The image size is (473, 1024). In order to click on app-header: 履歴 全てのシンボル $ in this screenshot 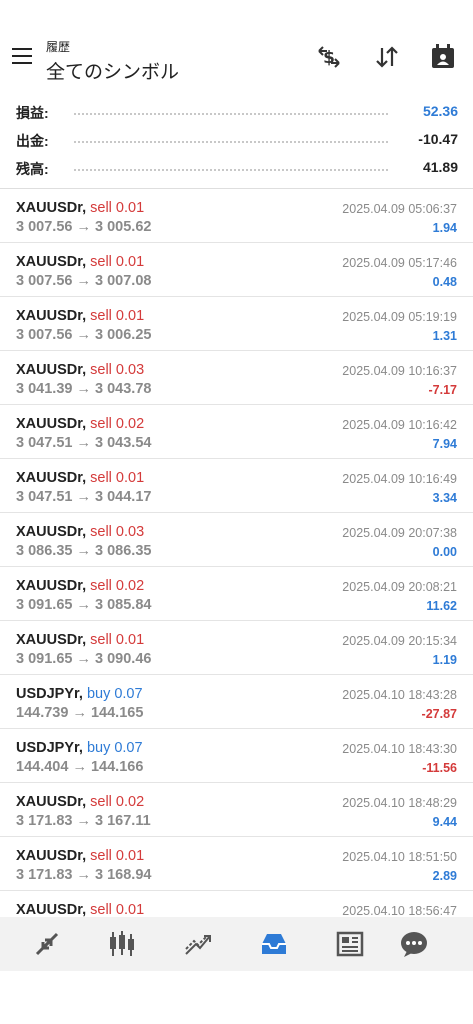, I will do `click(236, 46)`.